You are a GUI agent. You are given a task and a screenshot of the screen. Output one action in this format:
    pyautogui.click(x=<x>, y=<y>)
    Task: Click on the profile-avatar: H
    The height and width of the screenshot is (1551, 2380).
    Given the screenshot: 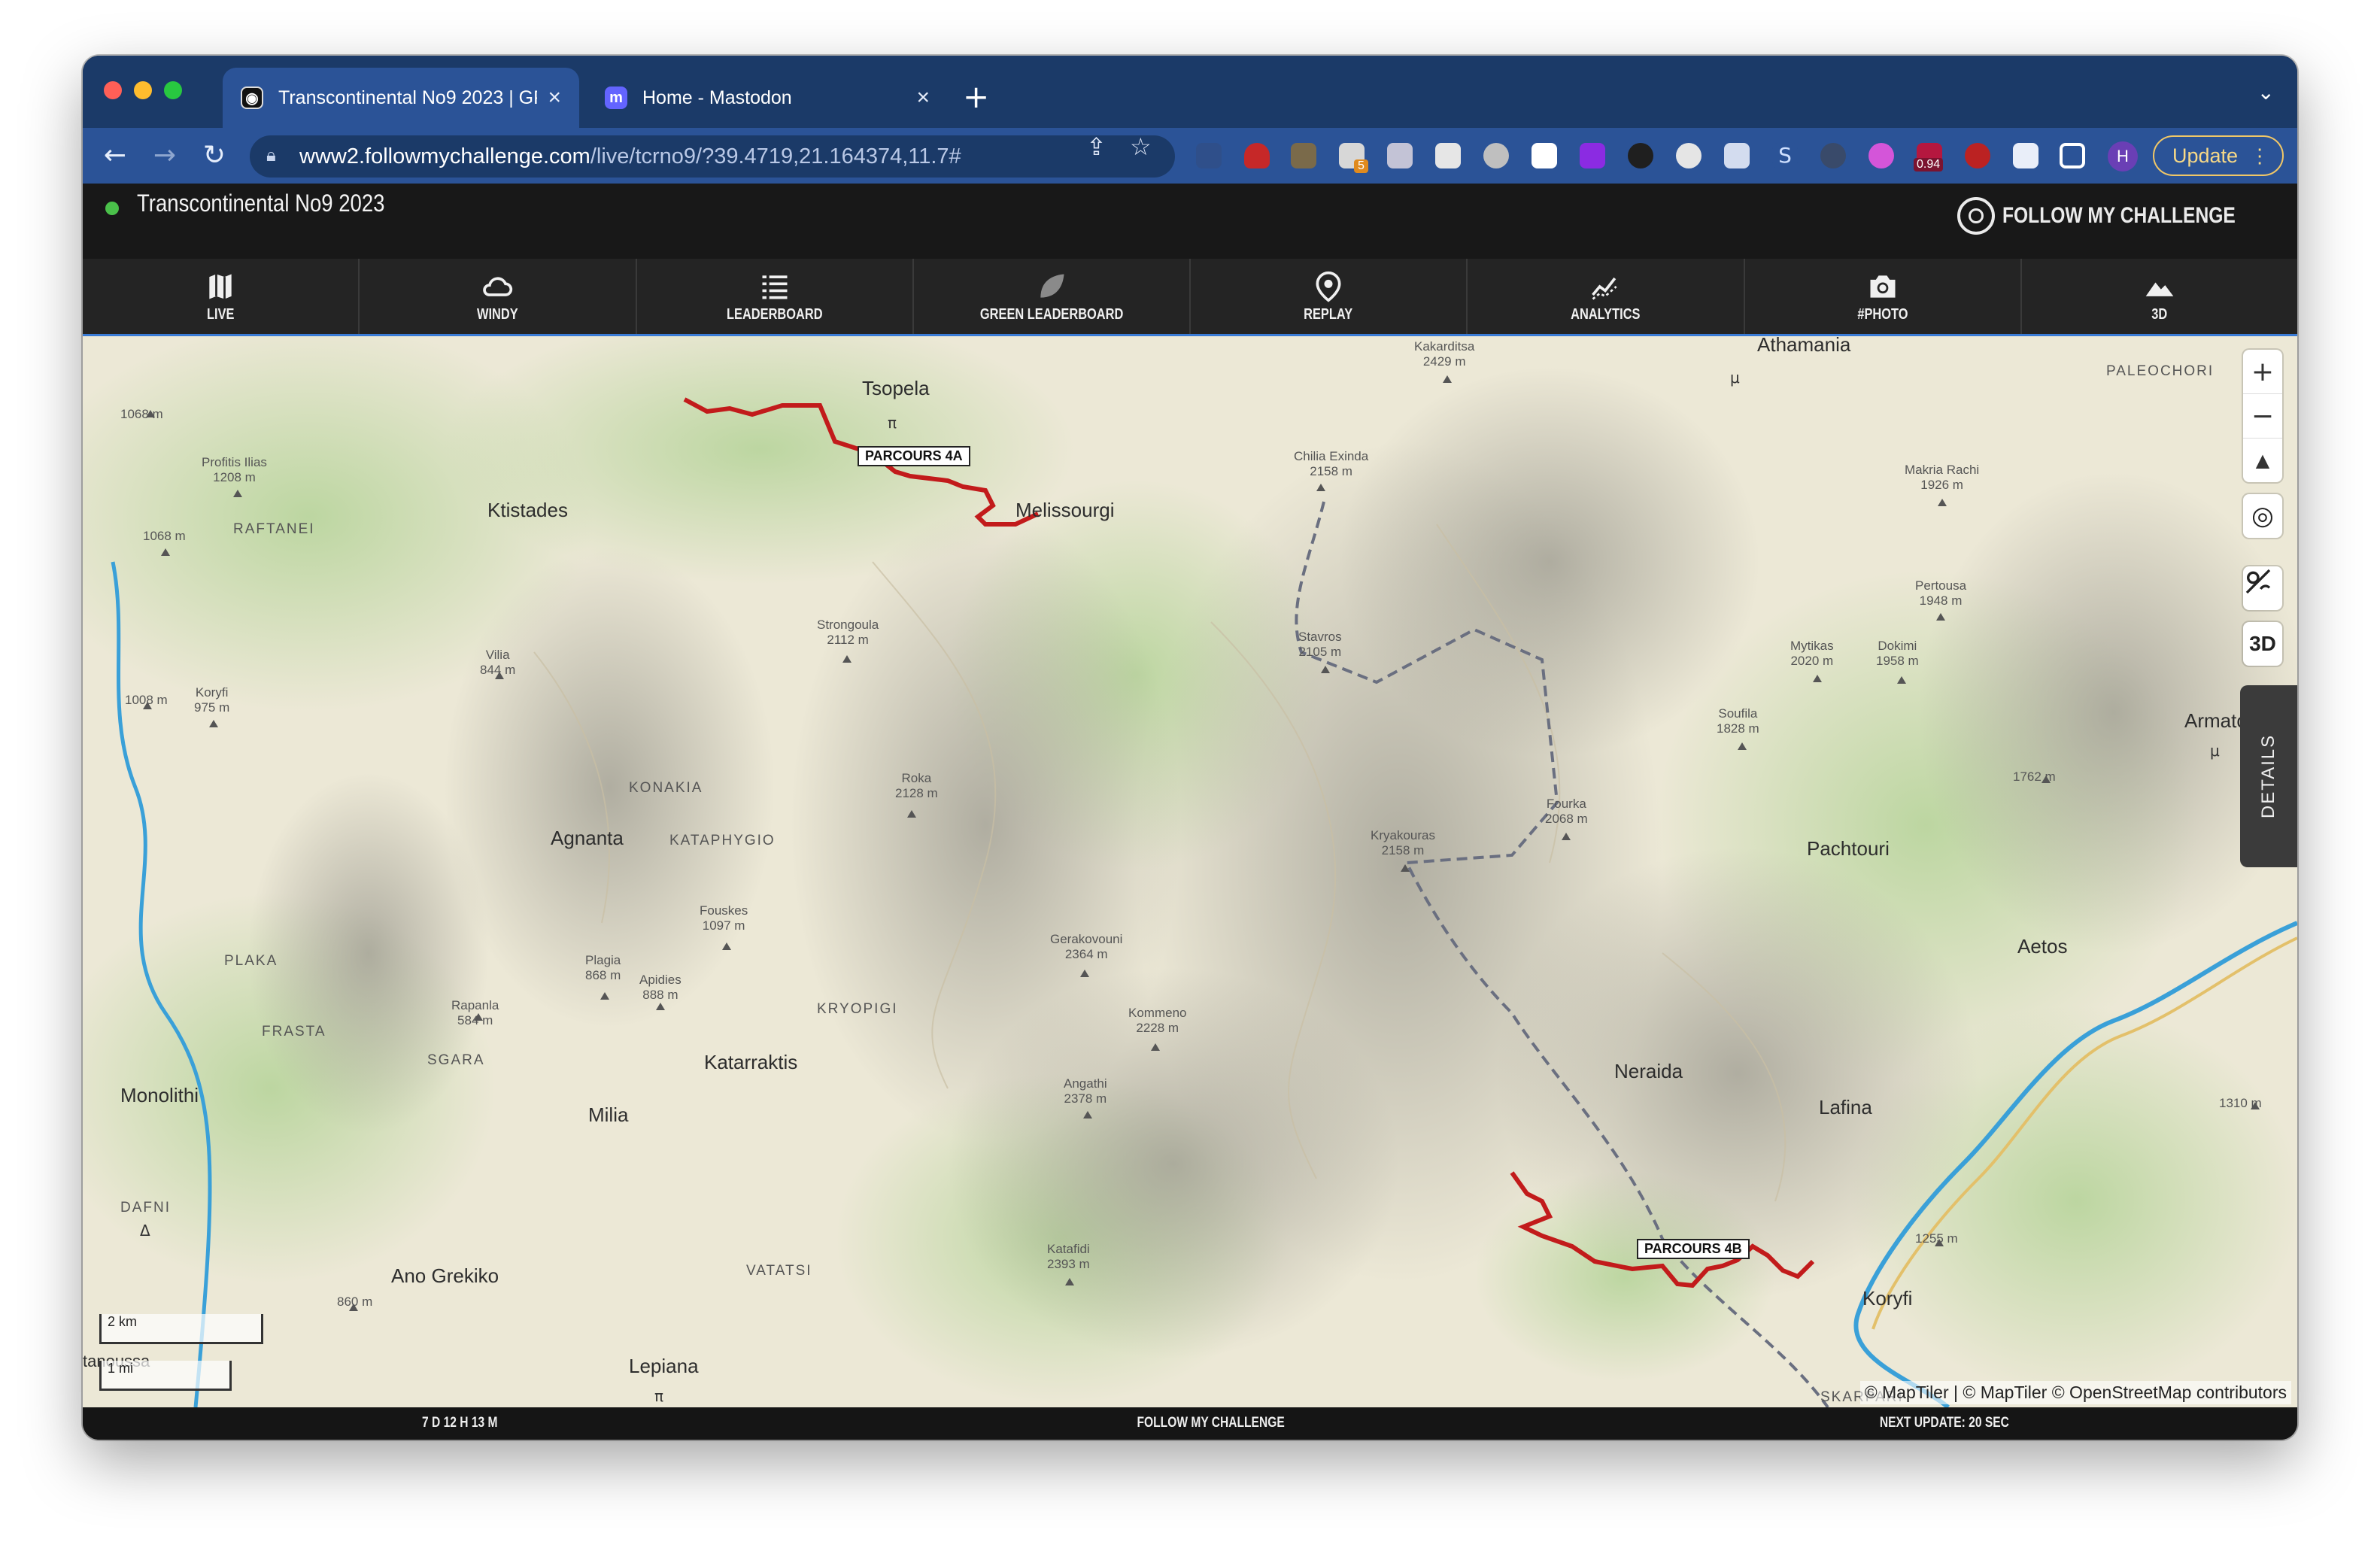 What is the action you would take?
    pyautogui.click(x=2123, y=156)
    